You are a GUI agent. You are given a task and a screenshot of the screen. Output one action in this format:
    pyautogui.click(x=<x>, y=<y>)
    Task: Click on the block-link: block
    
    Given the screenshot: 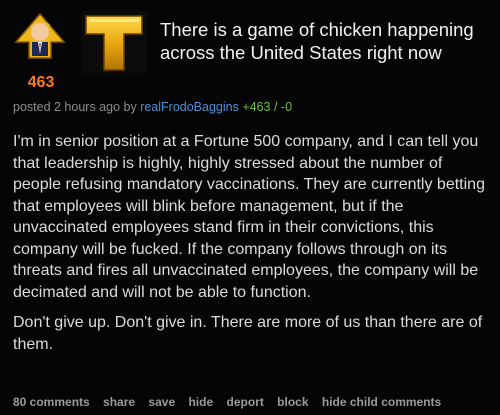 What is the action you would take?
    pyautogui.click(x=292, y=402)
    